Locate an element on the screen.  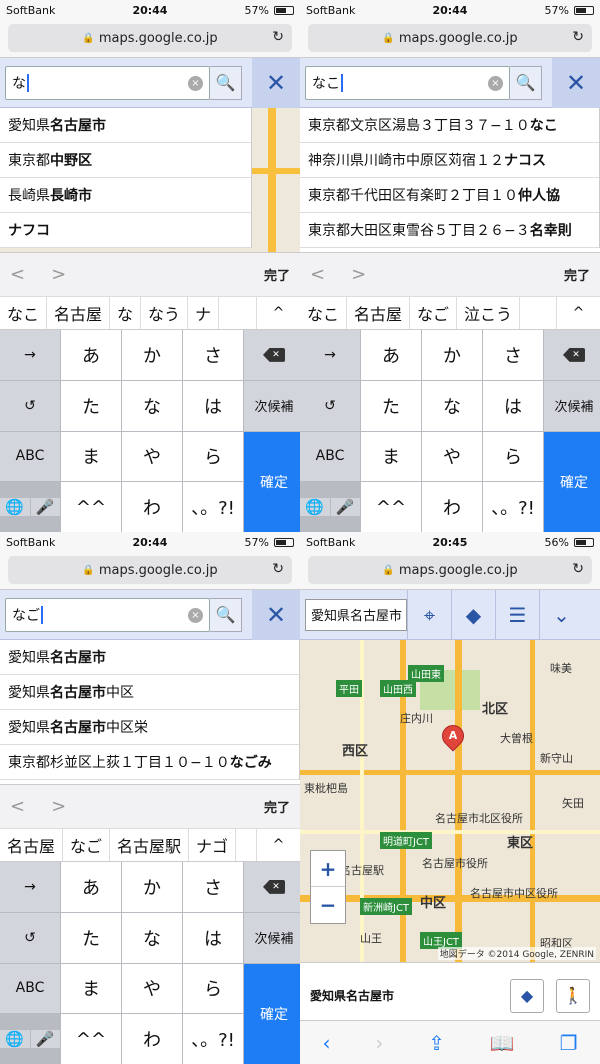
candidate: なこ is located at coordinates (324, 313).